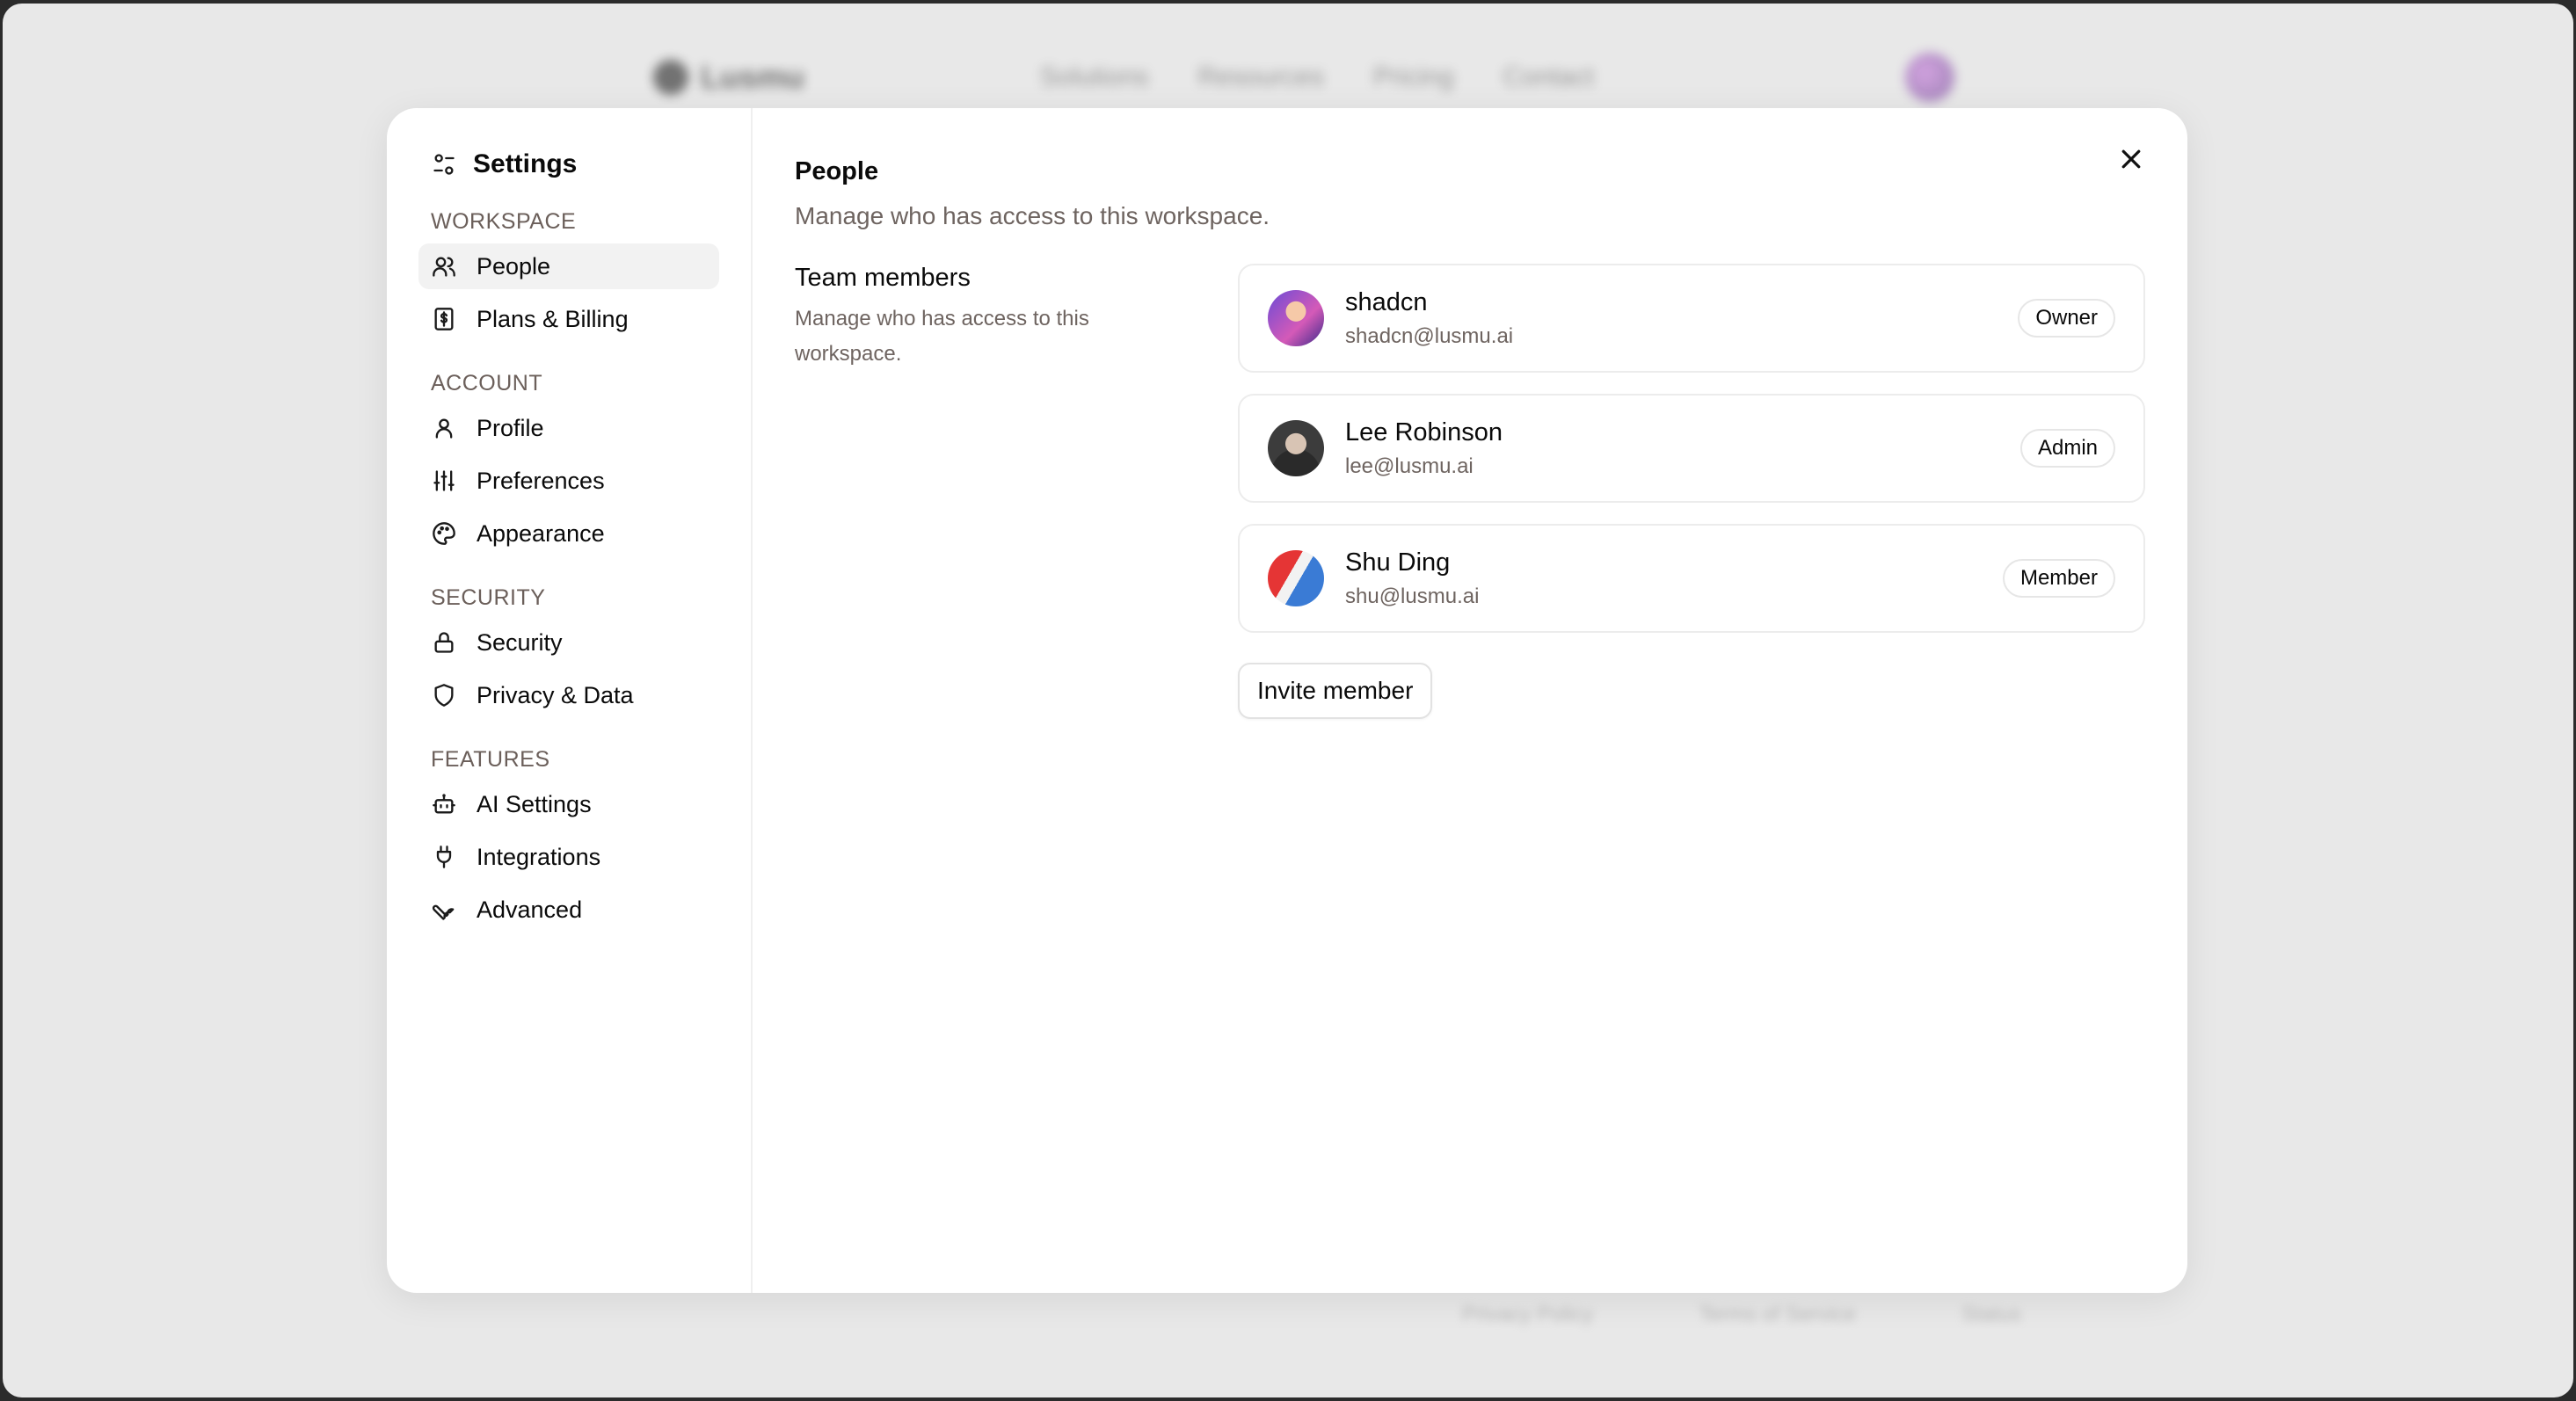  Describe the element at coordinates (444, 910) in the screenshot. I see `wrench-icon` at that location.